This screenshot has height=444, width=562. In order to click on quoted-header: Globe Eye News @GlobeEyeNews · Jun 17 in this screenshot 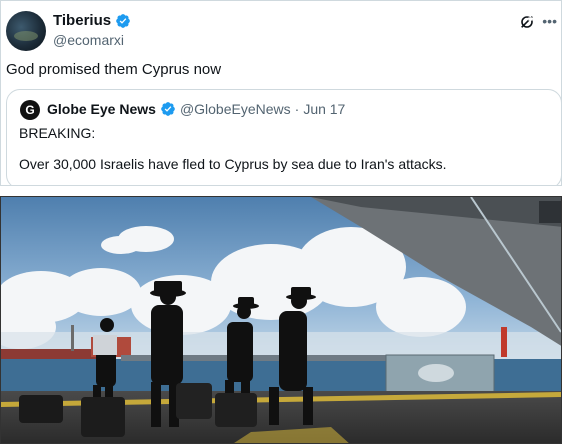, I will do `click(196, 109)`.